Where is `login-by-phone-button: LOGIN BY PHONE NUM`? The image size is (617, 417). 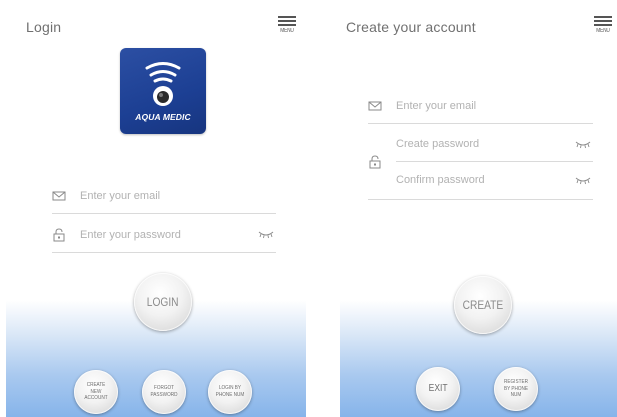
login-by-phone-button: LOGIN BY PHONE NUM is located at coordinates (230, 392).